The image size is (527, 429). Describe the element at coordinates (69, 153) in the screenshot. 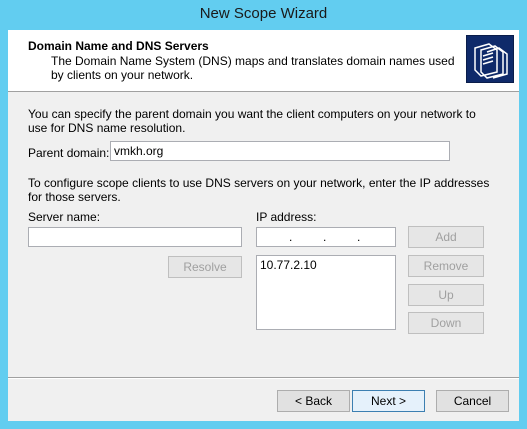

I see `parent-domain-label: Parent domain:` at that location.